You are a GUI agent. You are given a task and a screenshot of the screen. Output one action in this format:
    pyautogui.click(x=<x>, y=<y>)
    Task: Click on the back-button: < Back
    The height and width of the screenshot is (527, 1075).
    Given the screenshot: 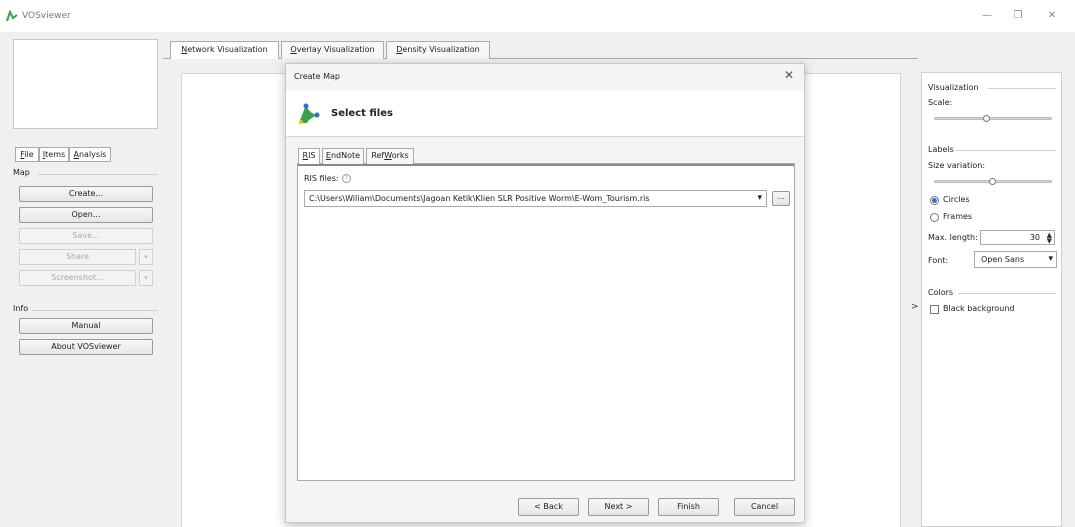 What is the action you would take?
    pyautogui.click(x=548, y=507)
    